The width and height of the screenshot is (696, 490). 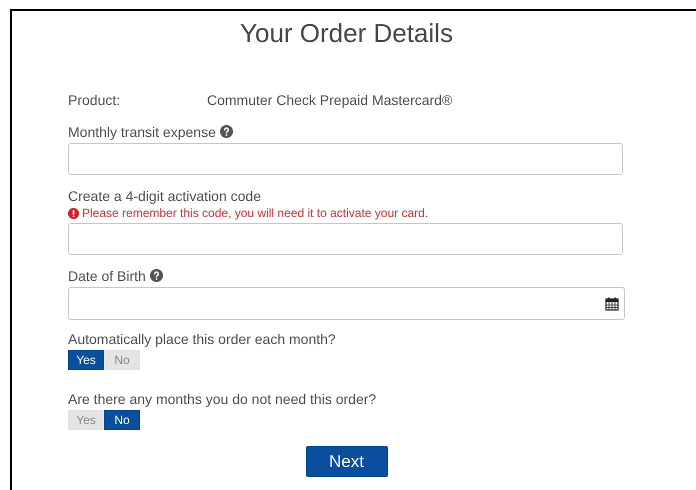 What do you see at coordinates (255, 213) in the screenshot?
I see `warning-text: Please remember this code, you will need it to activate your card.` at bounding box center [255, 213].